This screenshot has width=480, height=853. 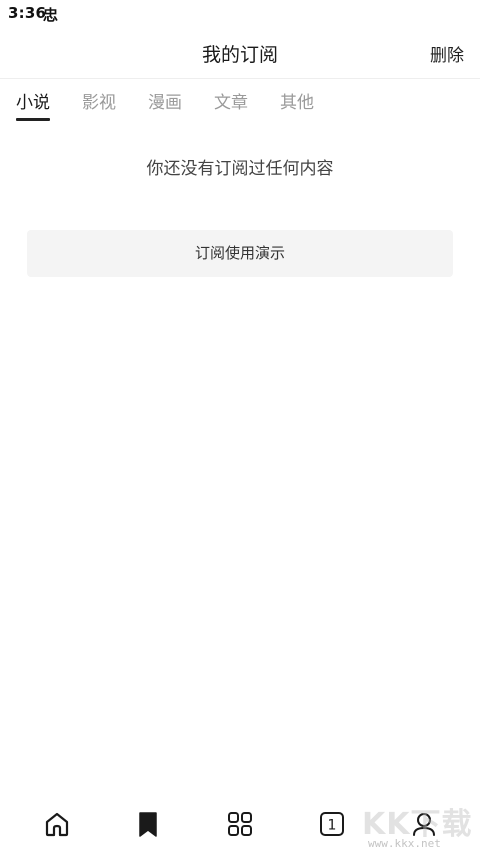 What do you see at coordinates (33, 119) in the screenshot?
I see `active-tab-indicator` at bounding box center [33, 119].